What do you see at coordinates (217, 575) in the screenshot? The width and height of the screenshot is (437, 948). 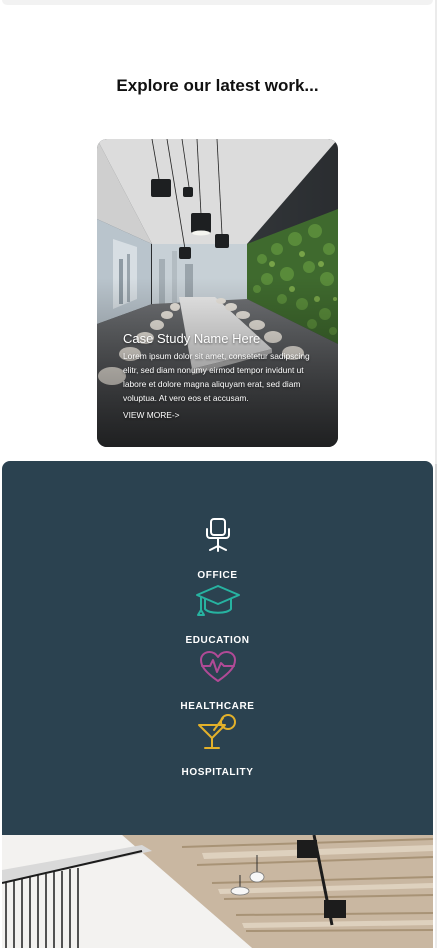 I see `sector-label-office: OFFICE` at bounding box center [217, 575].